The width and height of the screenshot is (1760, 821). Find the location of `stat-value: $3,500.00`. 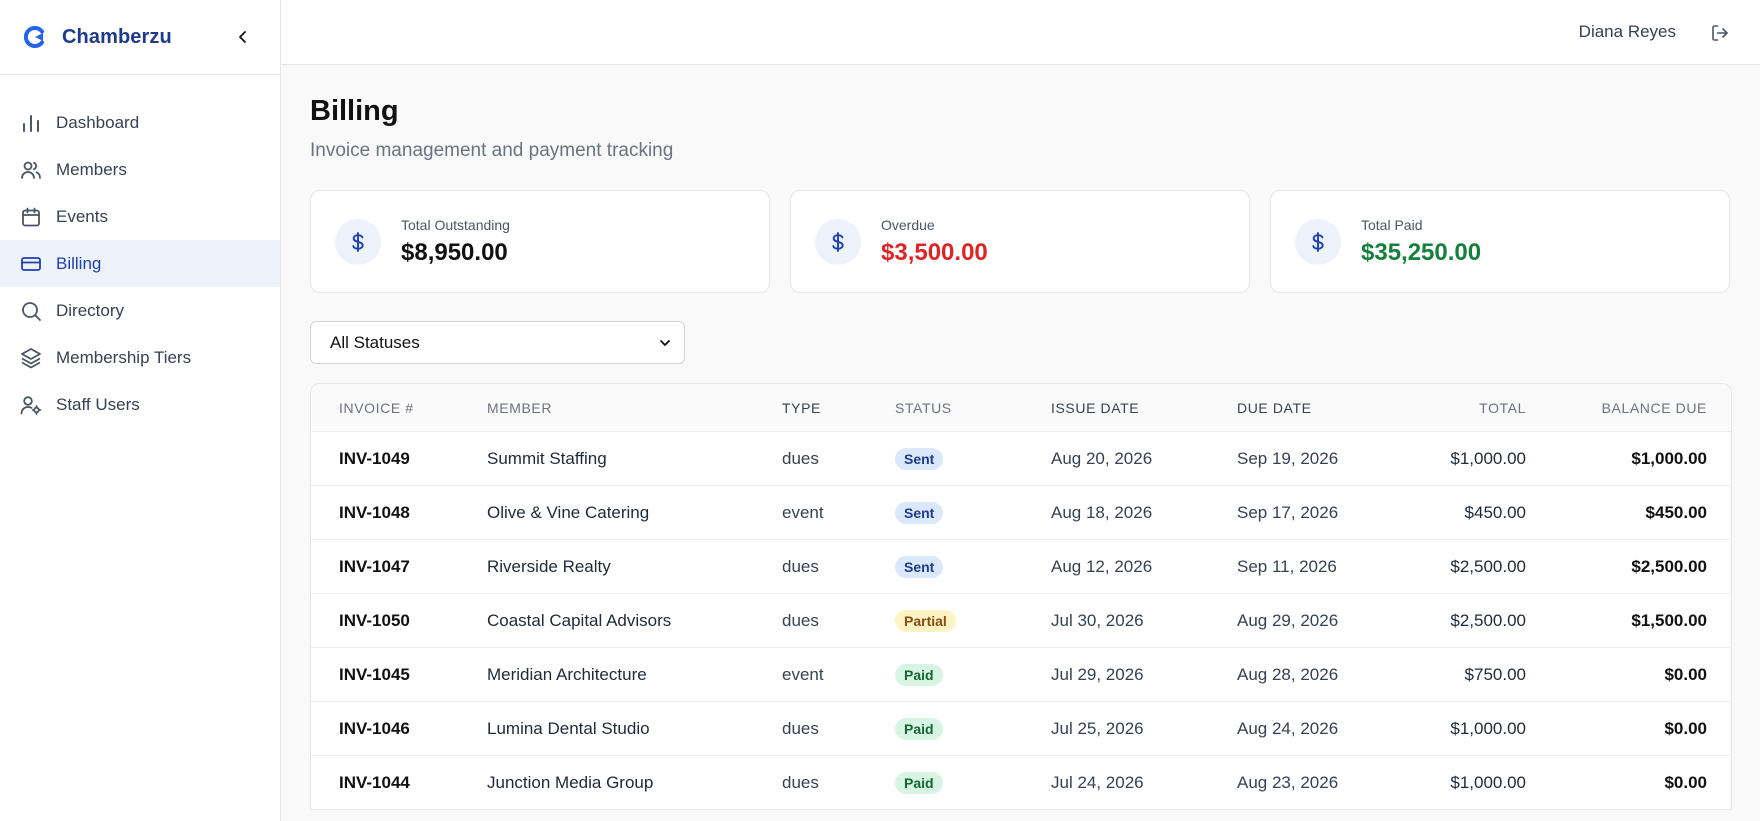

stat-value: $3,500.00 is located at coordinates (934, 252).